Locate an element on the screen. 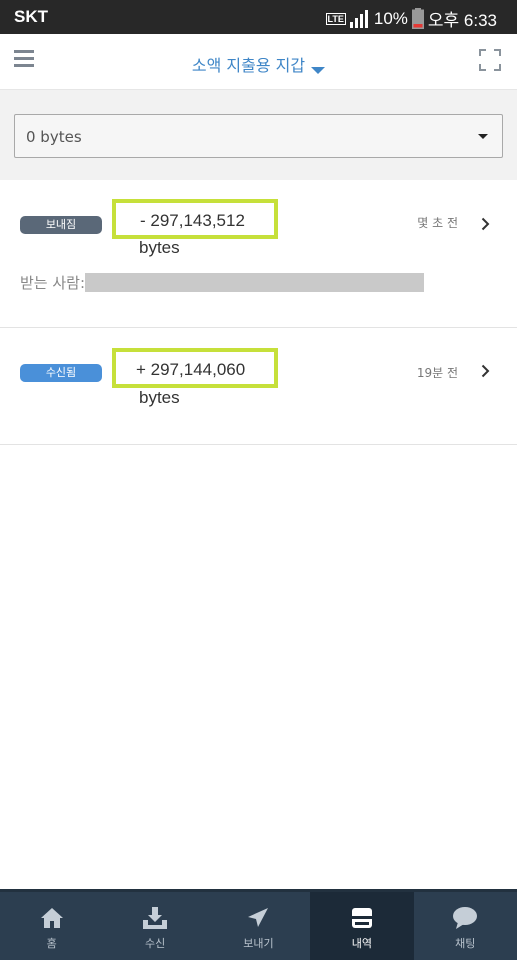 The height and width of the screenshot is (960, 517). nav-item-chat: 채팅 is located at coordinates (465, 926).